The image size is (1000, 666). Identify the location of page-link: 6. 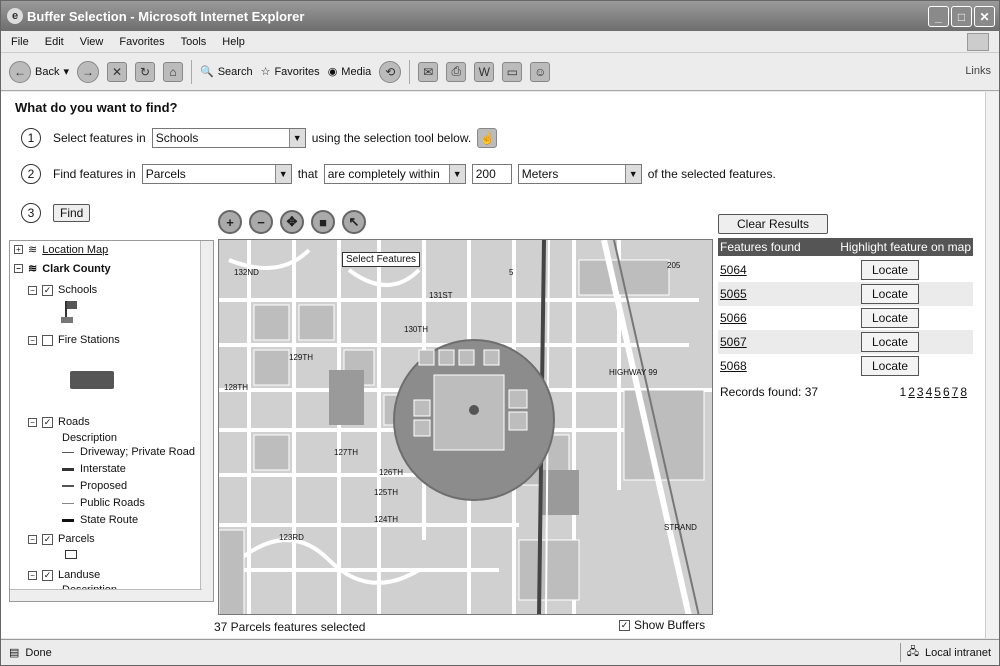
(946, 392).